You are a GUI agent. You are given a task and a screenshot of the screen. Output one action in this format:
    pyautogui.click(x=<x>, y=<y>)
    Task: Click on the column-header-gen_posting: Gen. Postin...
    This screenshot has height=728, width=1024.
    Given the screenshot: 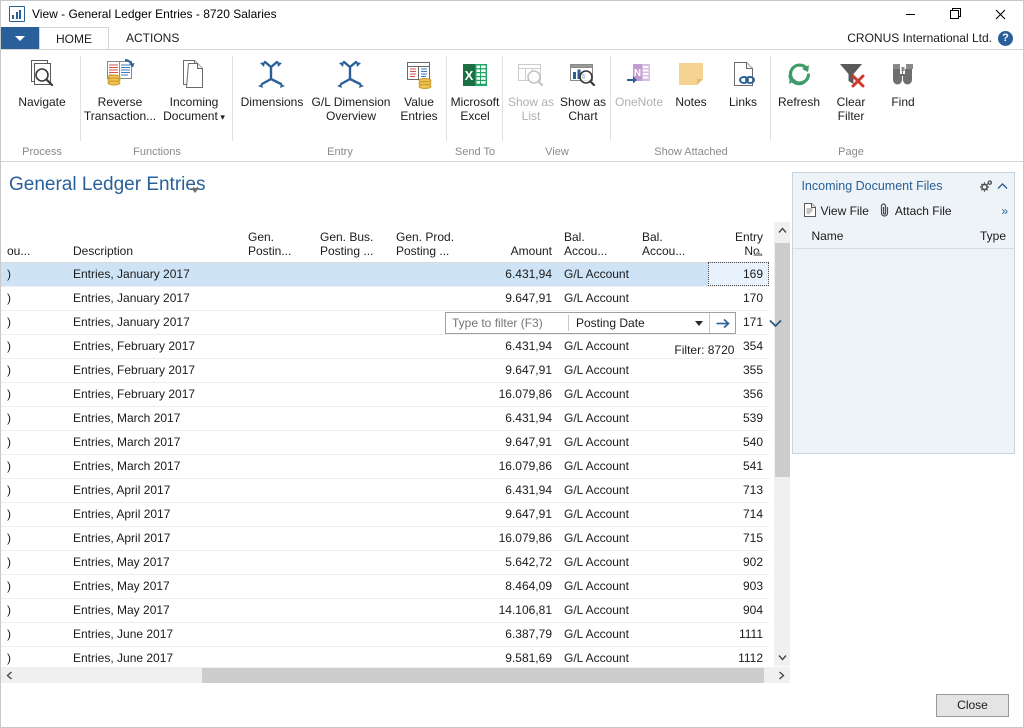 What is the action you would take?
    pyautogui.click(x=278, y=242)
    